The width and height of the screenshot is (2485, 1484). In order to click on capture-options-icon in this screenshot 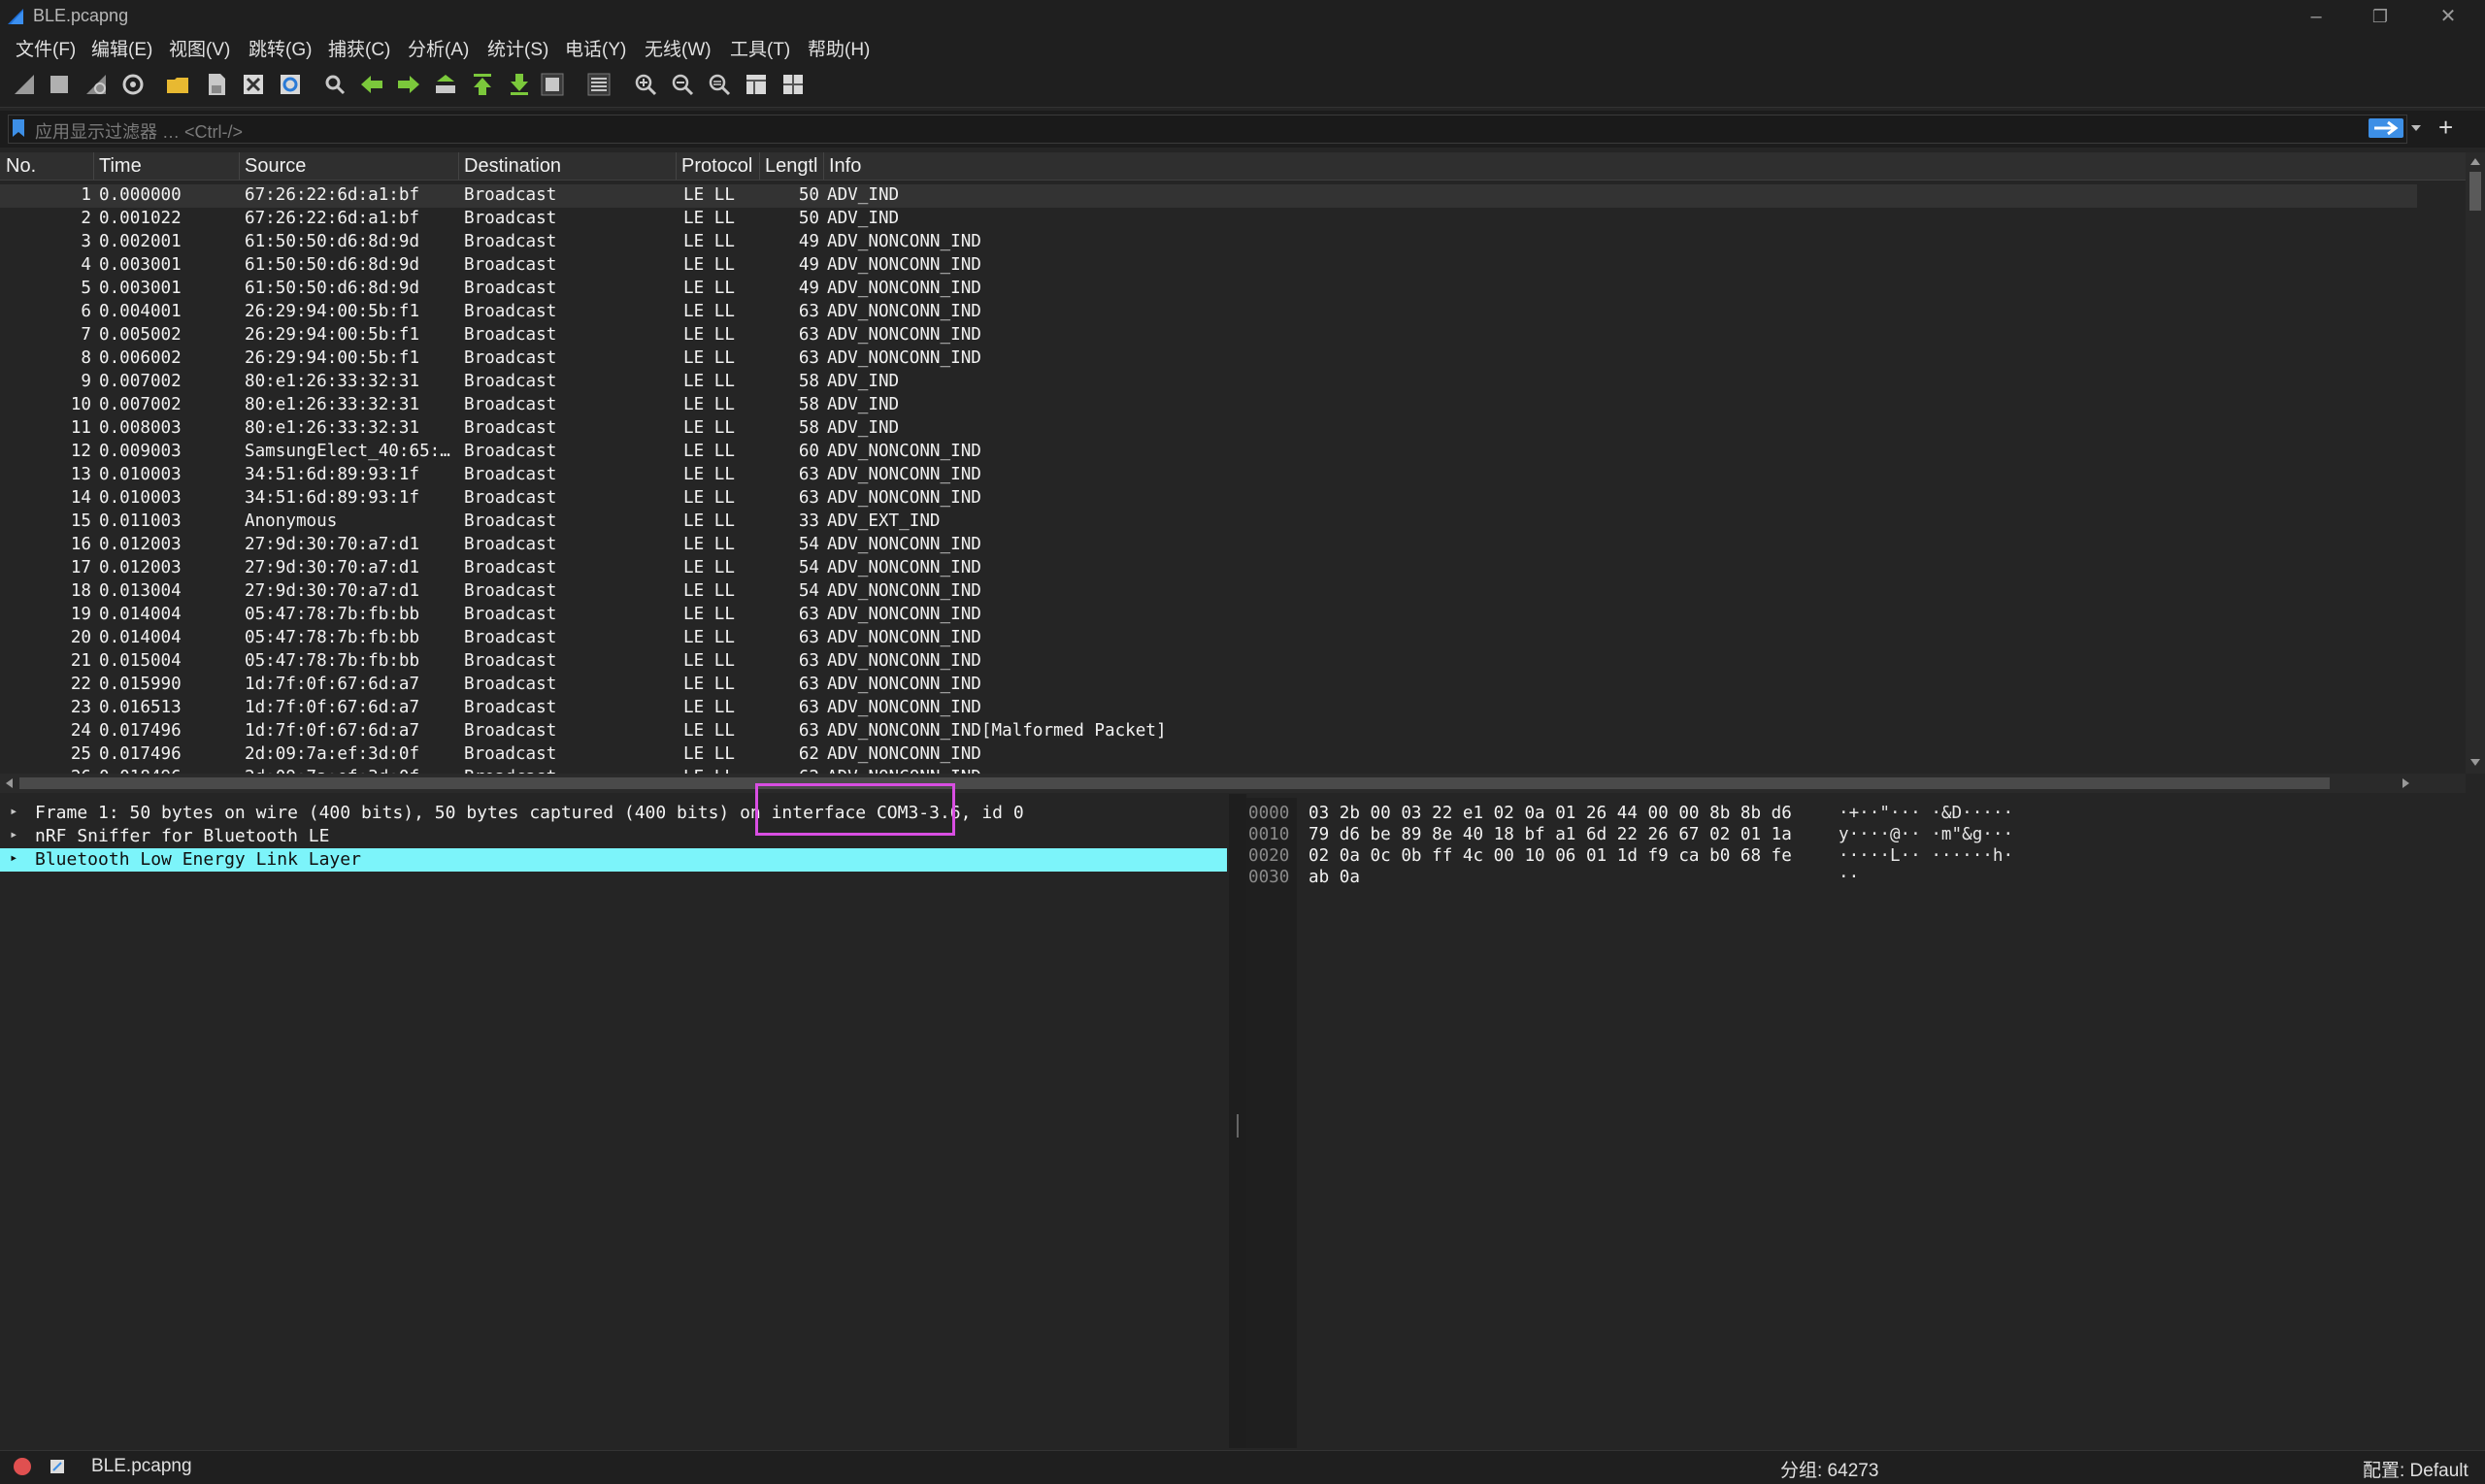, I will do `click(133, 84)`.